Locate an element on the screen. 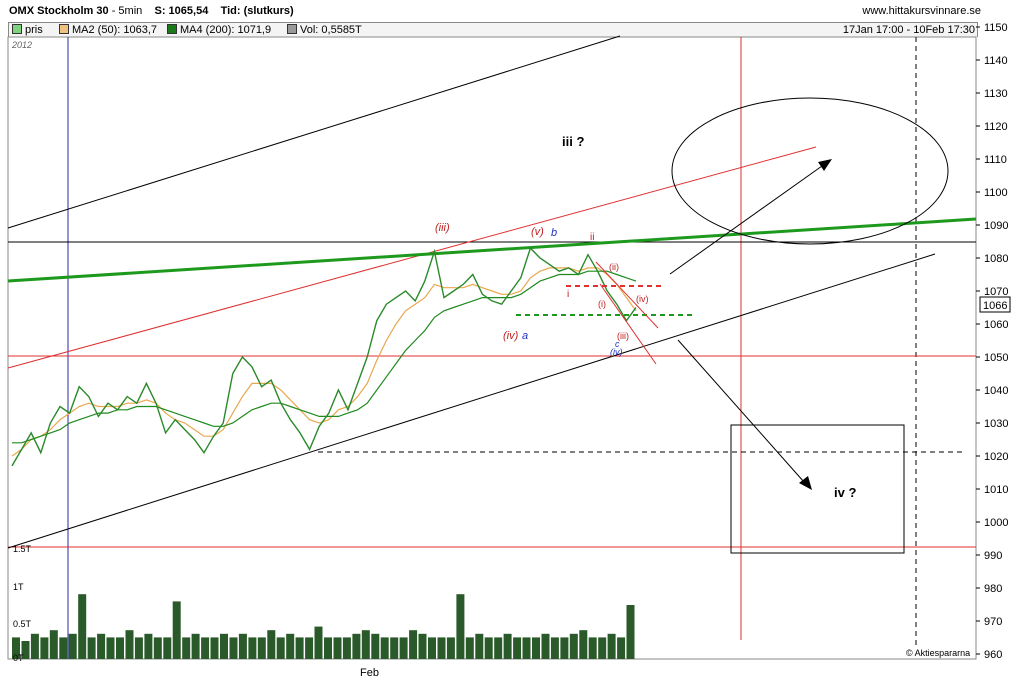 The height and width of the screenshot is (684, 1023). credit-label: © Aktiespararna is located at coordinates (938, 653).